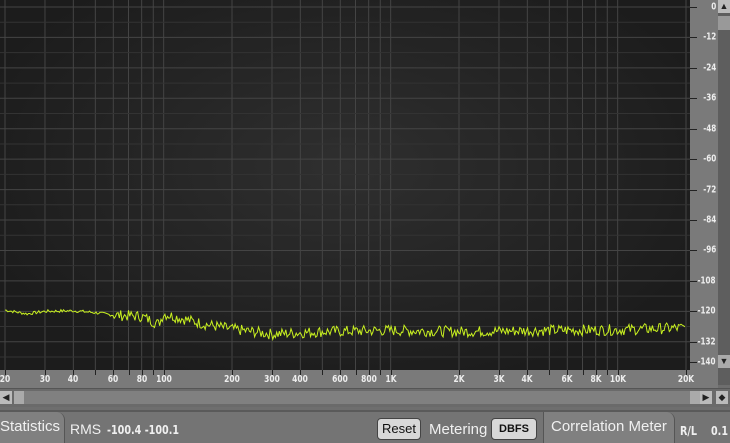 Image resolution: width=730 pixels, height=443 pixels. Describe the element at coordinates (45, 379) in the screenshot. I see `x-tick-label: 30` at that location.